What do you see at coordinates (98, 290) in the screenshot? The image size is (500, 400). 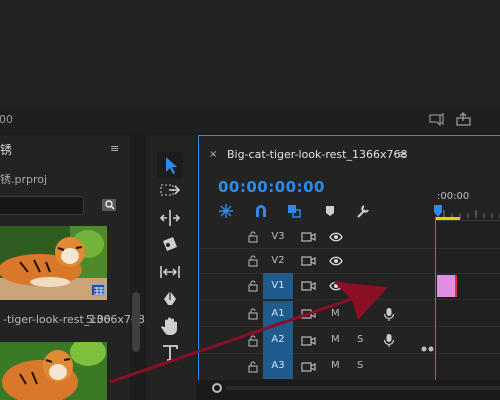 I see `sequence-badge-icon` at bounding box center [98, 290].